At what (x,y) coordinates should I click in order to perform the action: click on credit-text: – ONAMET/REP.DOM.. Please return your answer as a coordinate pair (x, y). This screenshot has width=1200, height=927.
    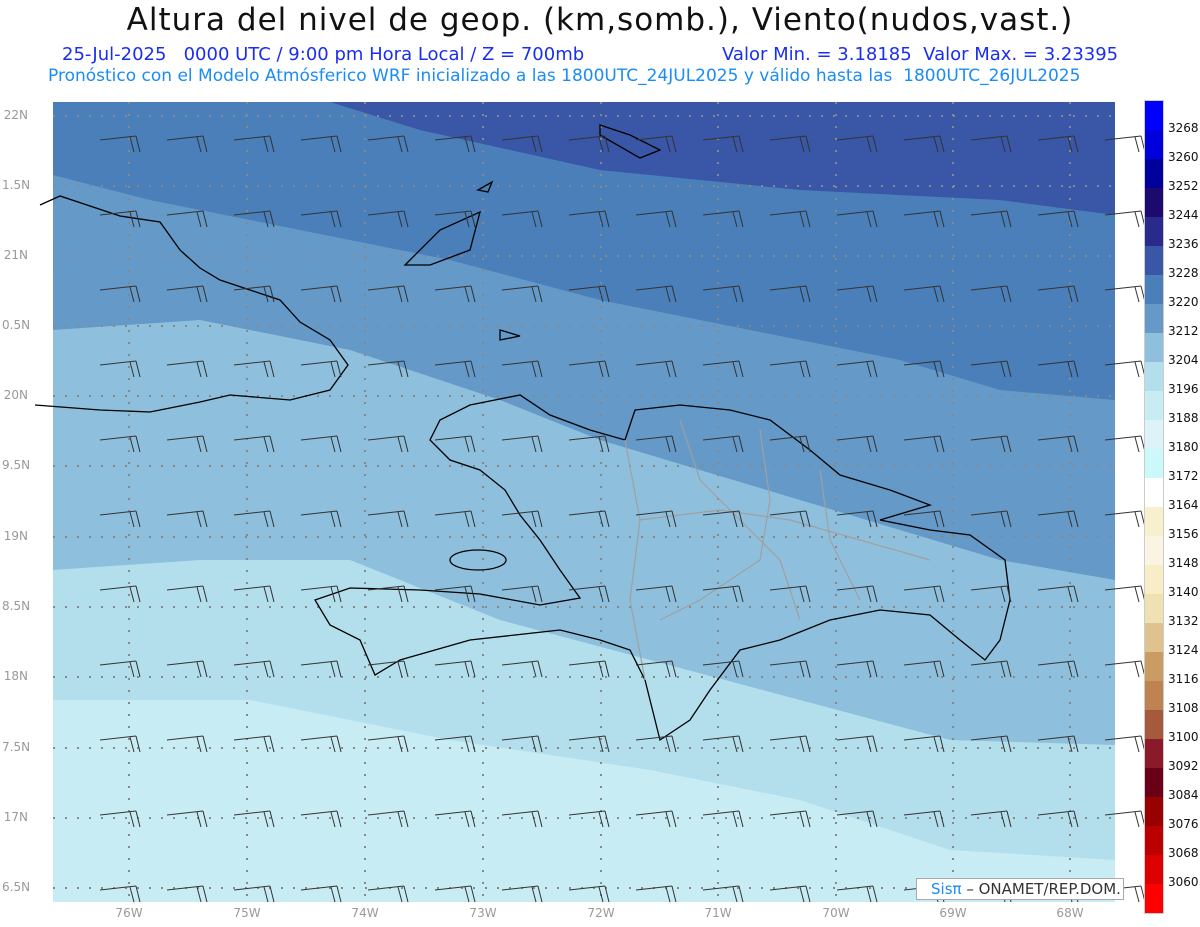
    Looking at the image, I should click on (1041, 889).